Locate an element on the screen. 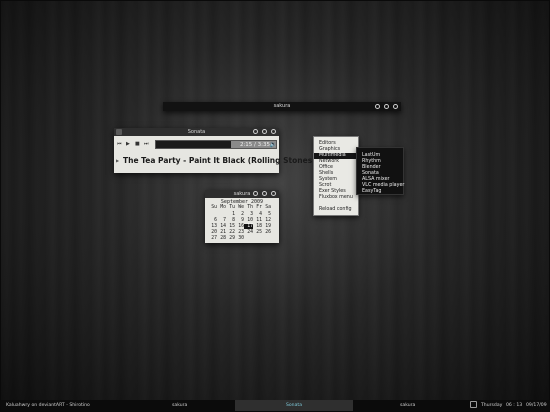 The height and width of the screenshot is (412, 550). stop-button: ■ is located at coordinates (137, 144).